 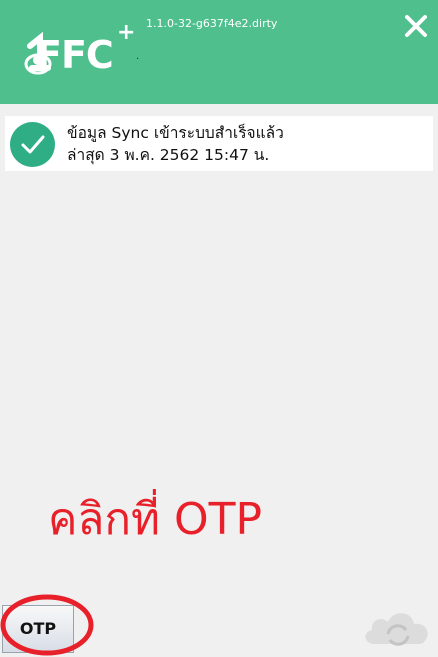 I want to click on logo-text: FFC, so click(x=75, y=55).